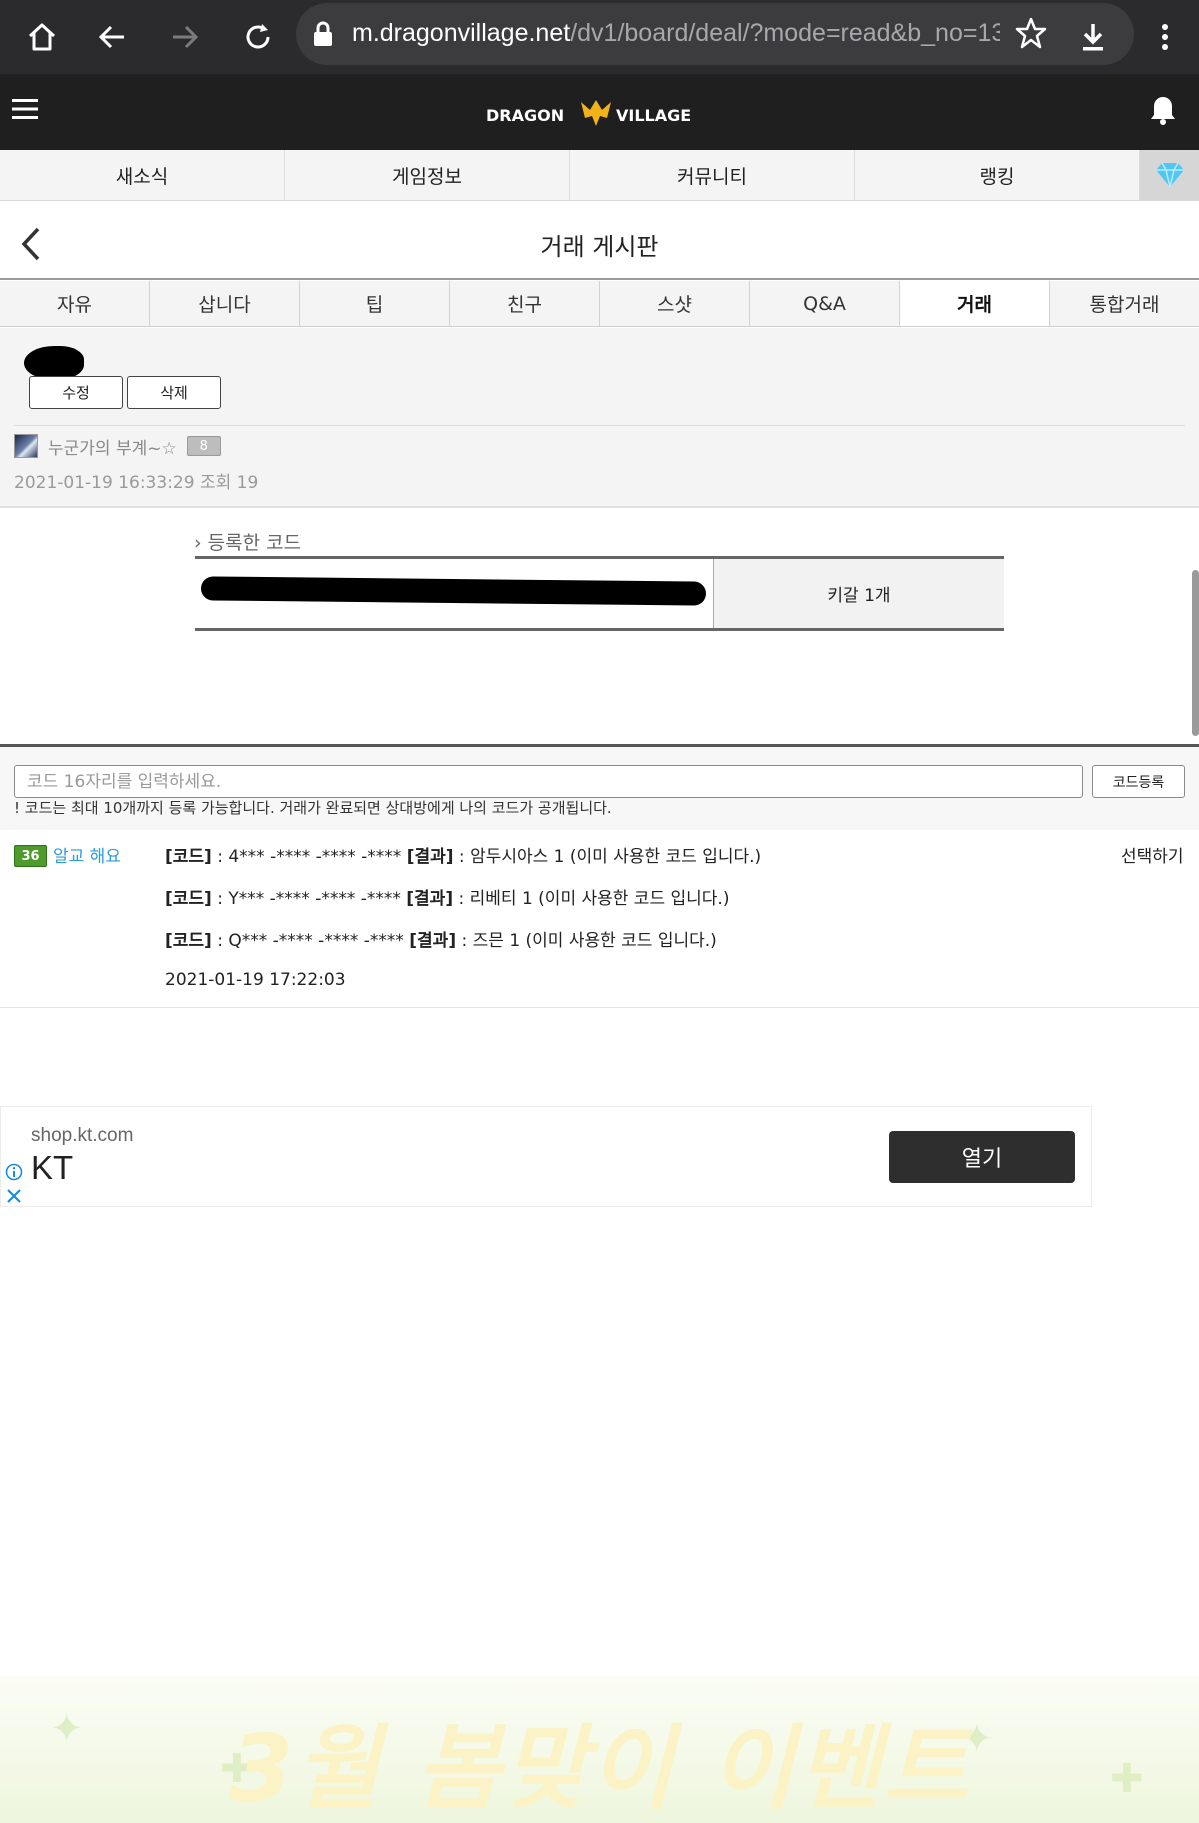 This screenshot has width=1199, height=1823. Describe the element at coordinates (825, 303) in the screenshot. I see `tab-qna: Q&A` at that location.